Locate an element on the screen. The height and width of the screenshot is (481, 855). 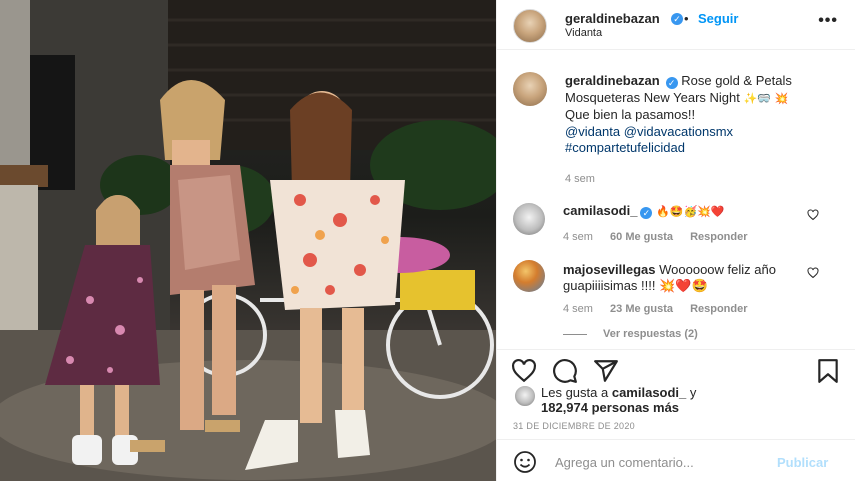
hashtag-link: #compartetufelicidad is located at coordinates (625, 147).